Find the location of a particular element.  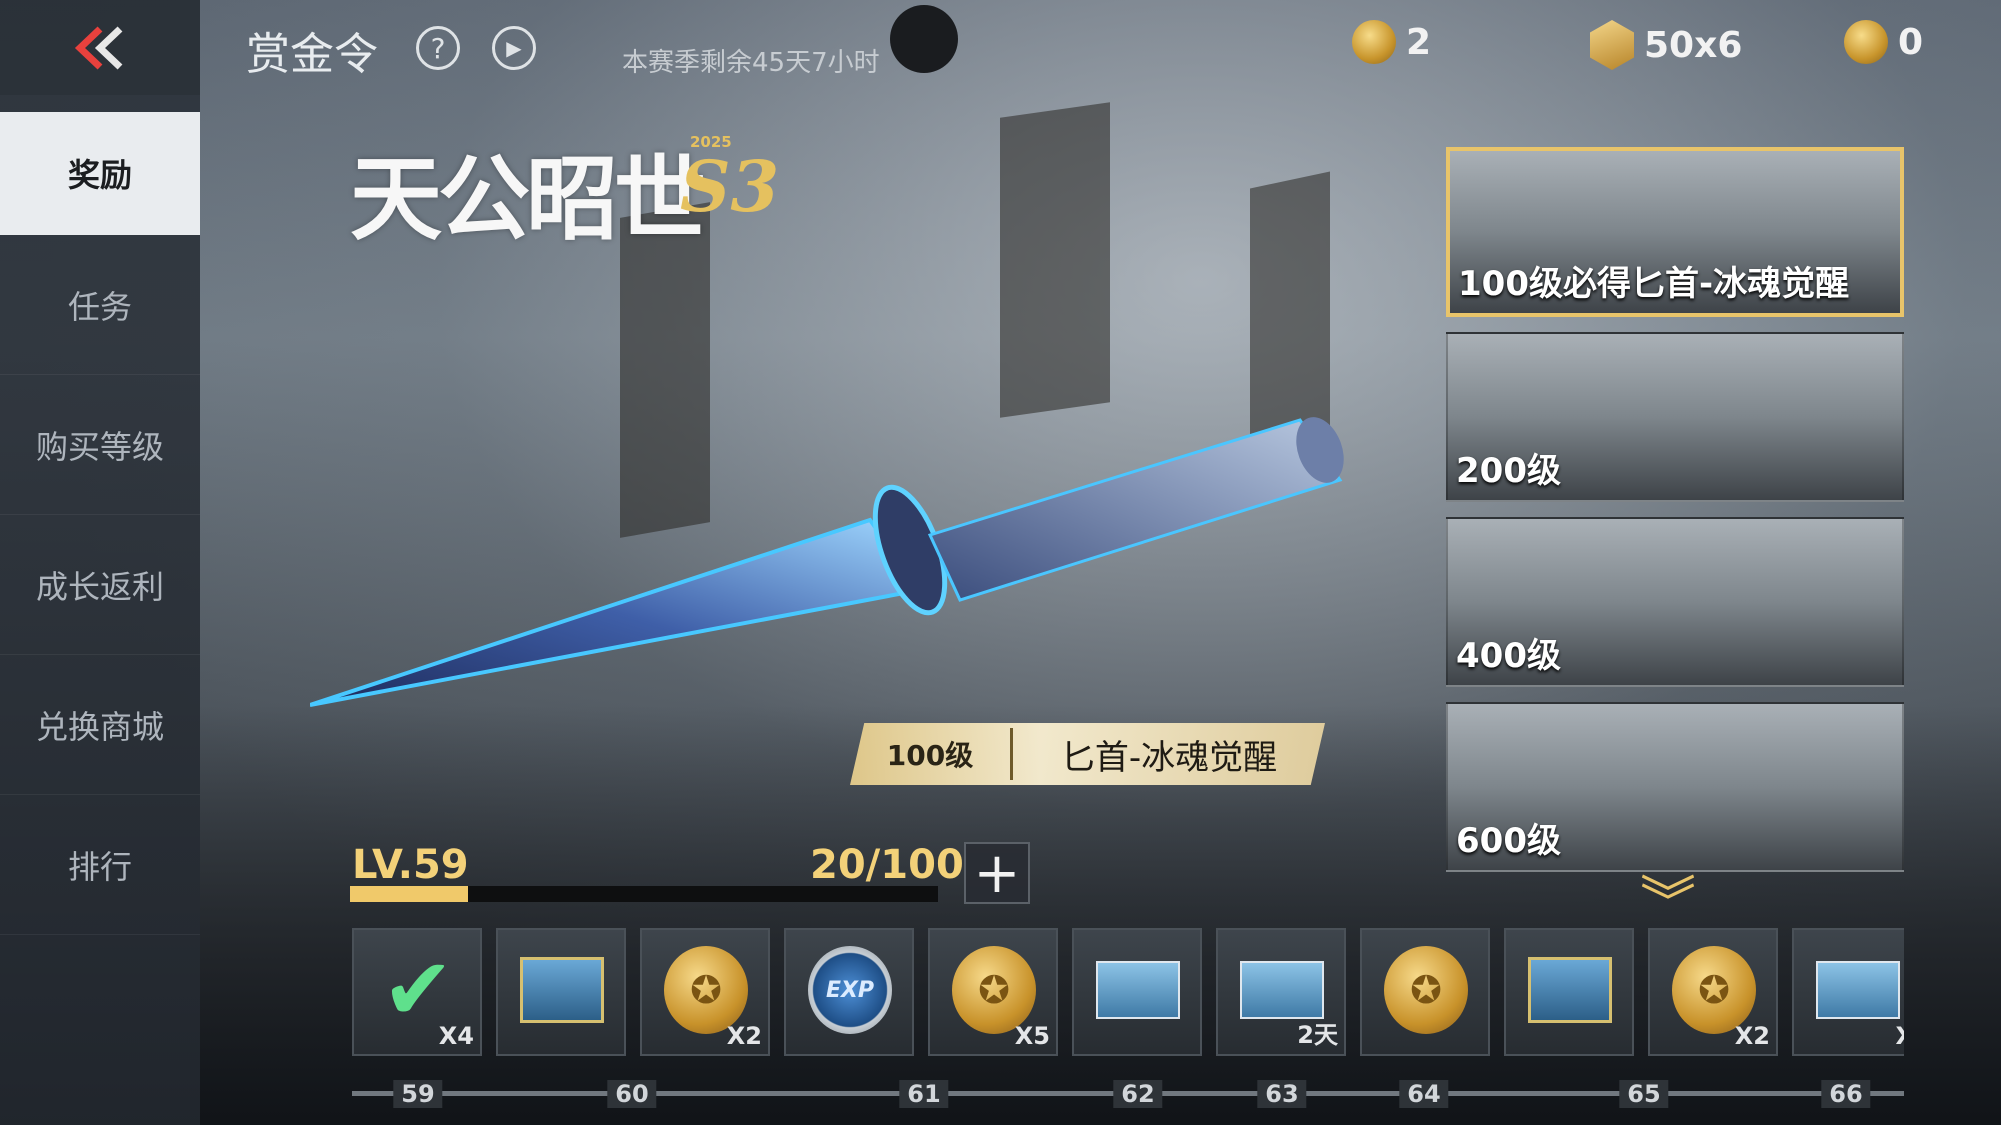

level-marker: 64 is located at coordinates (1424, 1094).